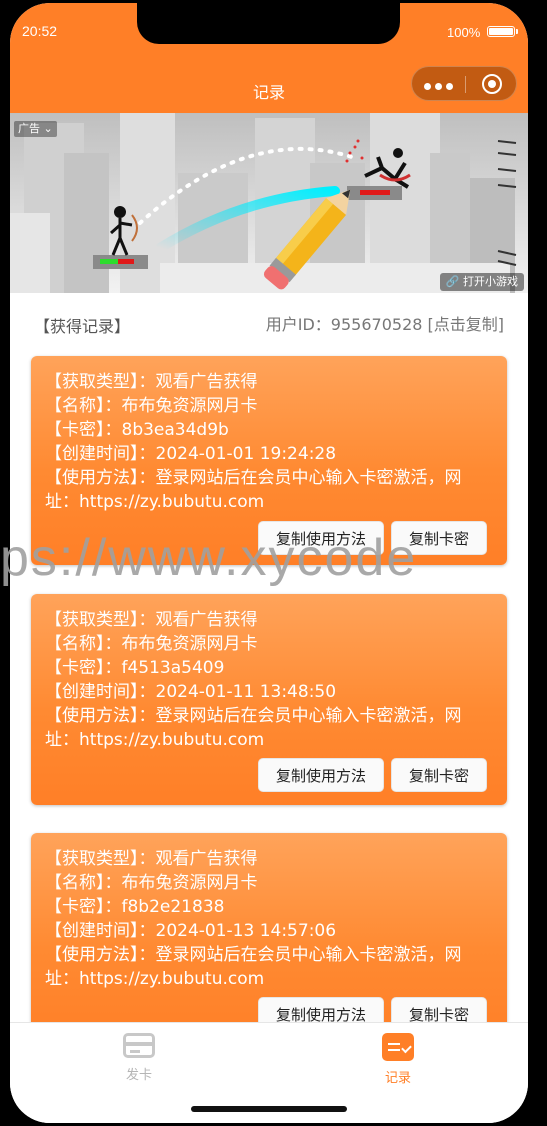 Image resolution: width=547 pixels, height=1126 pixels. What do you see at coordinates (398, 1047) in the screenshot?
I see `record-icon` at bounding box center [398, 1047].